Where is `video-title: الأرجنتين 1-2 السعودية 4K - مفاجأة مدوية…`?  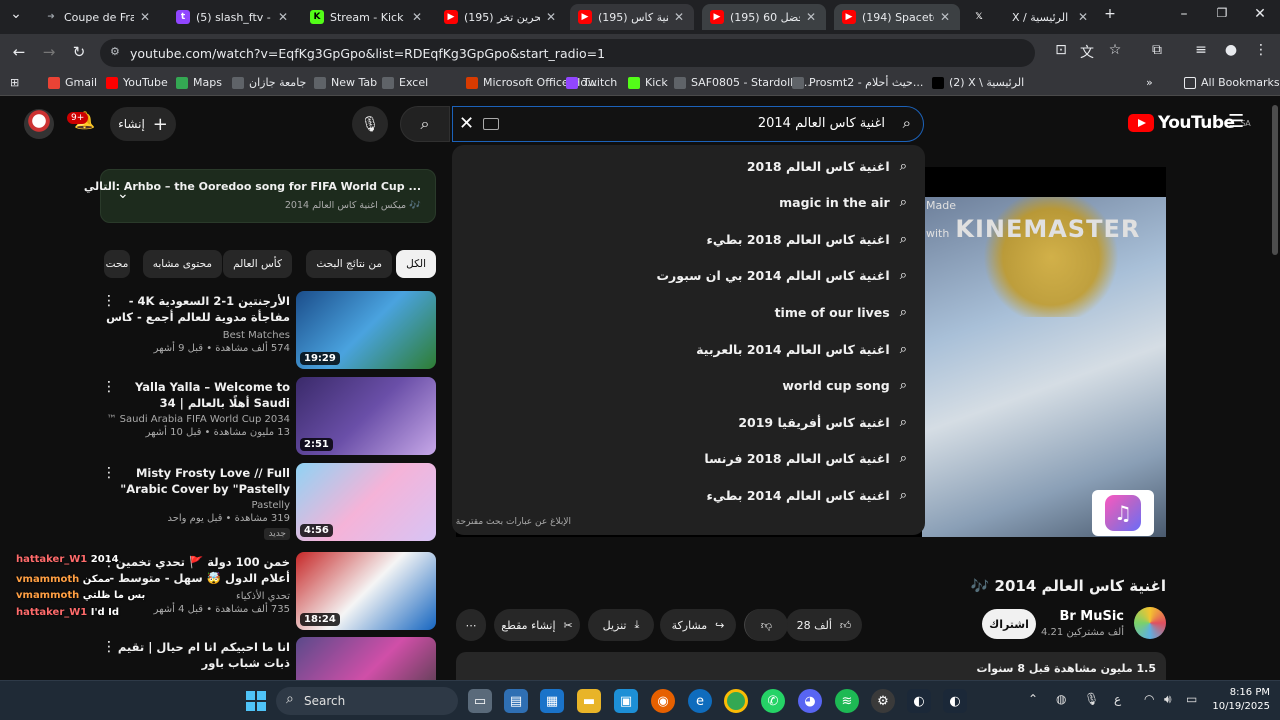 video-title: الأرجنتين 1-2 السعودية 4K - مفاجأة مدوية… is located at coordinates (197, 310).